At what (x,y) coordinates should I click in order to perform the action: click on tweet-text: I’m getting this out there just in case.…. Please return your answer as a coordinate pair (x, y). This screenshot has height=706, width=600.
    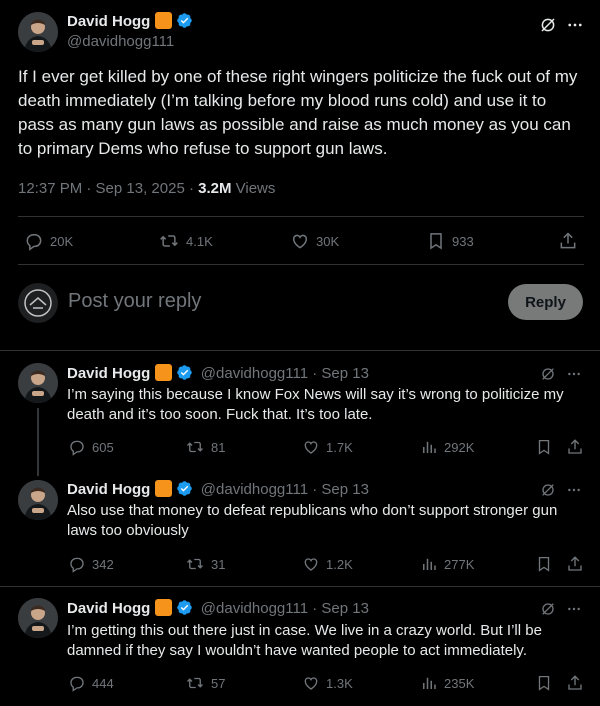
    Looking at the image, I should click on (304, 640).